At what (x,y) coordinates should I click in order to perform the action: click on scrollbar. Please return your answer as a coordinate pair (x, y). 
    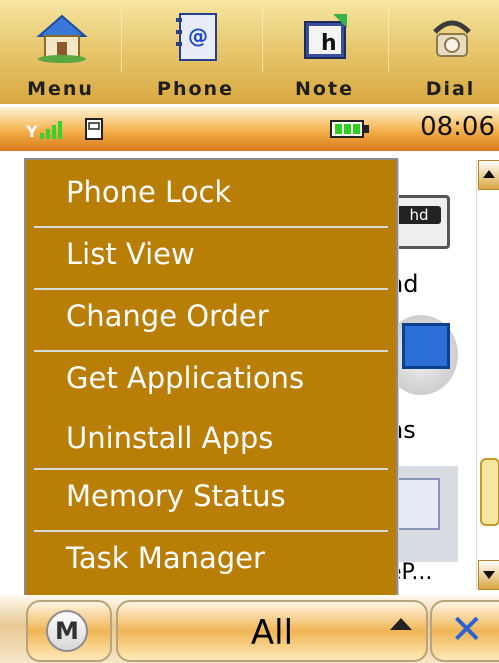
    Looking at the image, I should click on (487, 375).